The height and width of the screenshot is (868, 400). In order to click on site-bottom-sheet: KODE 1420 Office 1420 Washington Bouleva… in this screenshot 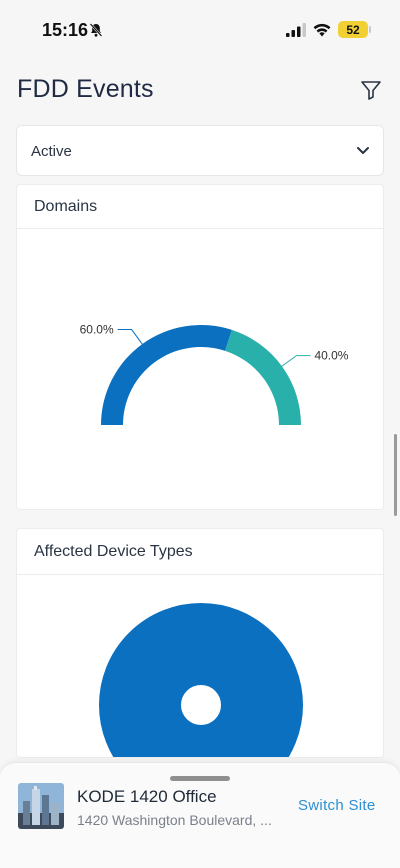, I will do `click(200, 815)`.